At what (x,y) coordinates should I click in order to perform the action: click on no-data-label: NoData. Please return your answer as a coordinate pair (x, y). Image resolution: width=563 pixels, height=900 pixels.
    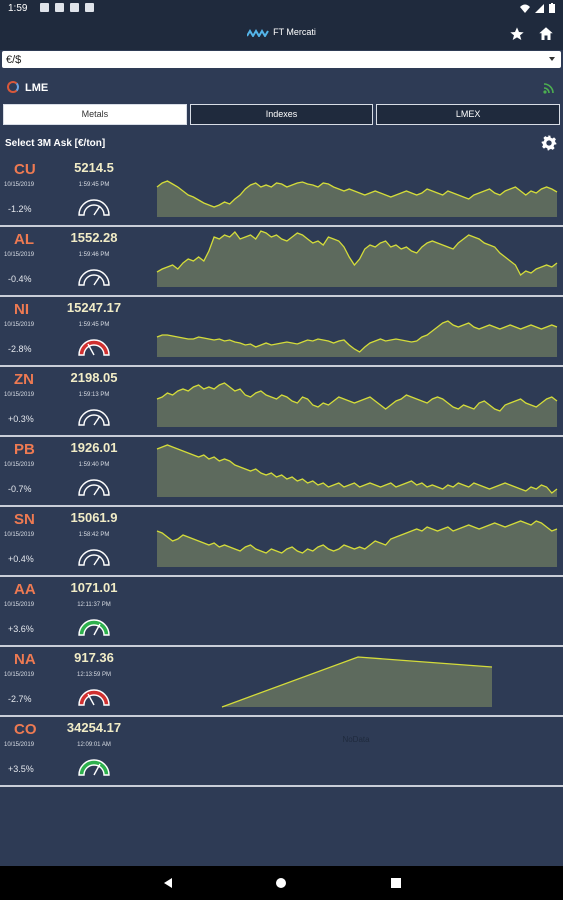
    Looking at the image, I should click on (356, 739).